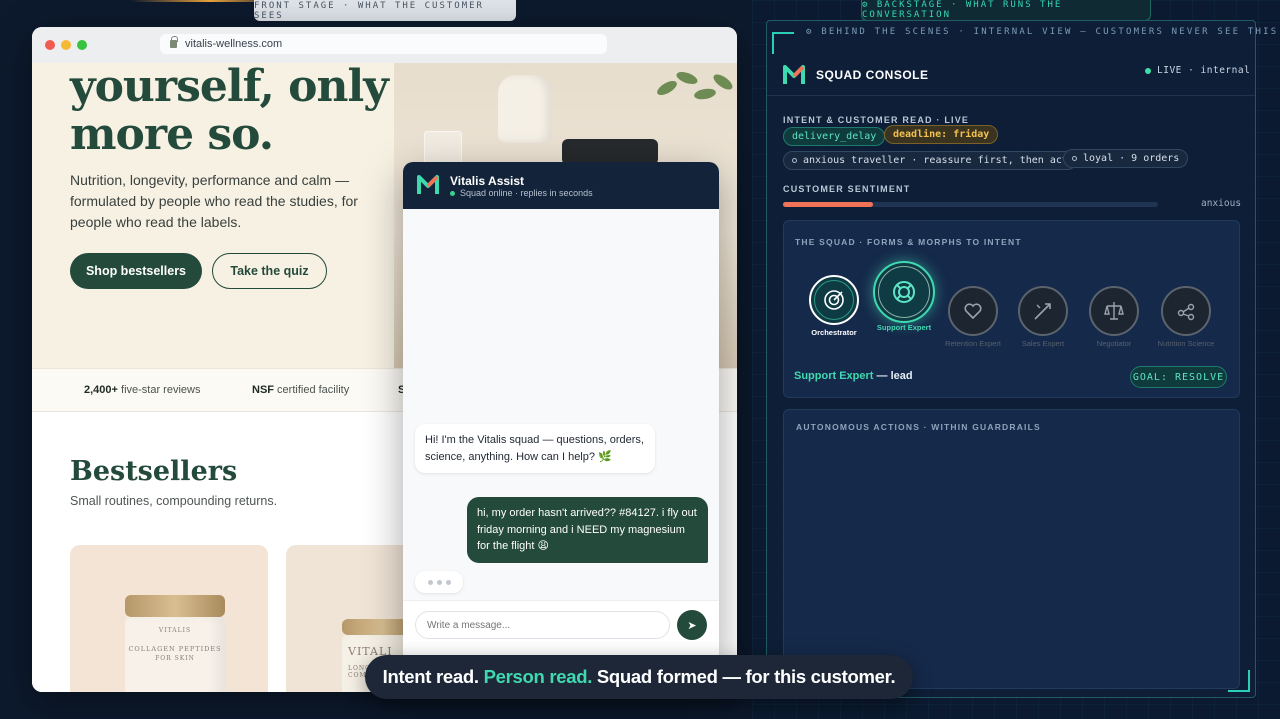 The height and width of the screenshot is (719, 1280). I want to click on deadline-chip: deadline: friday, so click(941, 134).